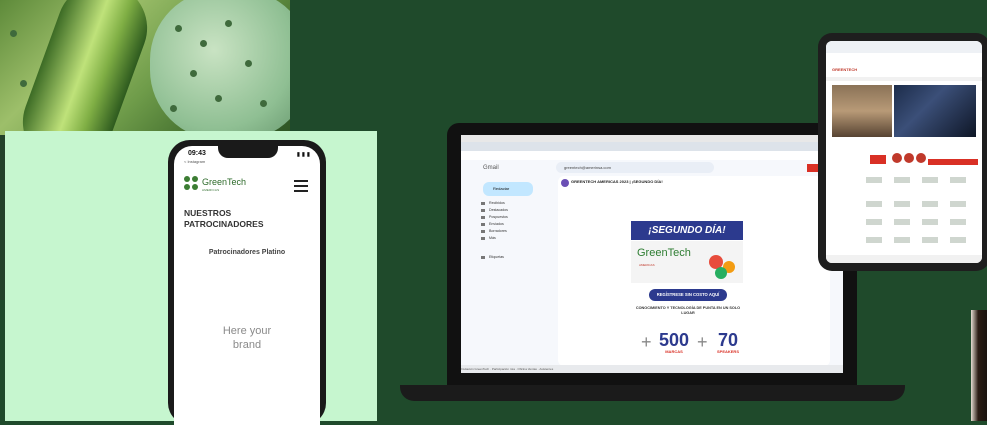 The image size is (987, 425). What do you see at coordinates (904, 47) in the screenshot?
I see `tablet-browser-bar` at bounding box center [904, 47].